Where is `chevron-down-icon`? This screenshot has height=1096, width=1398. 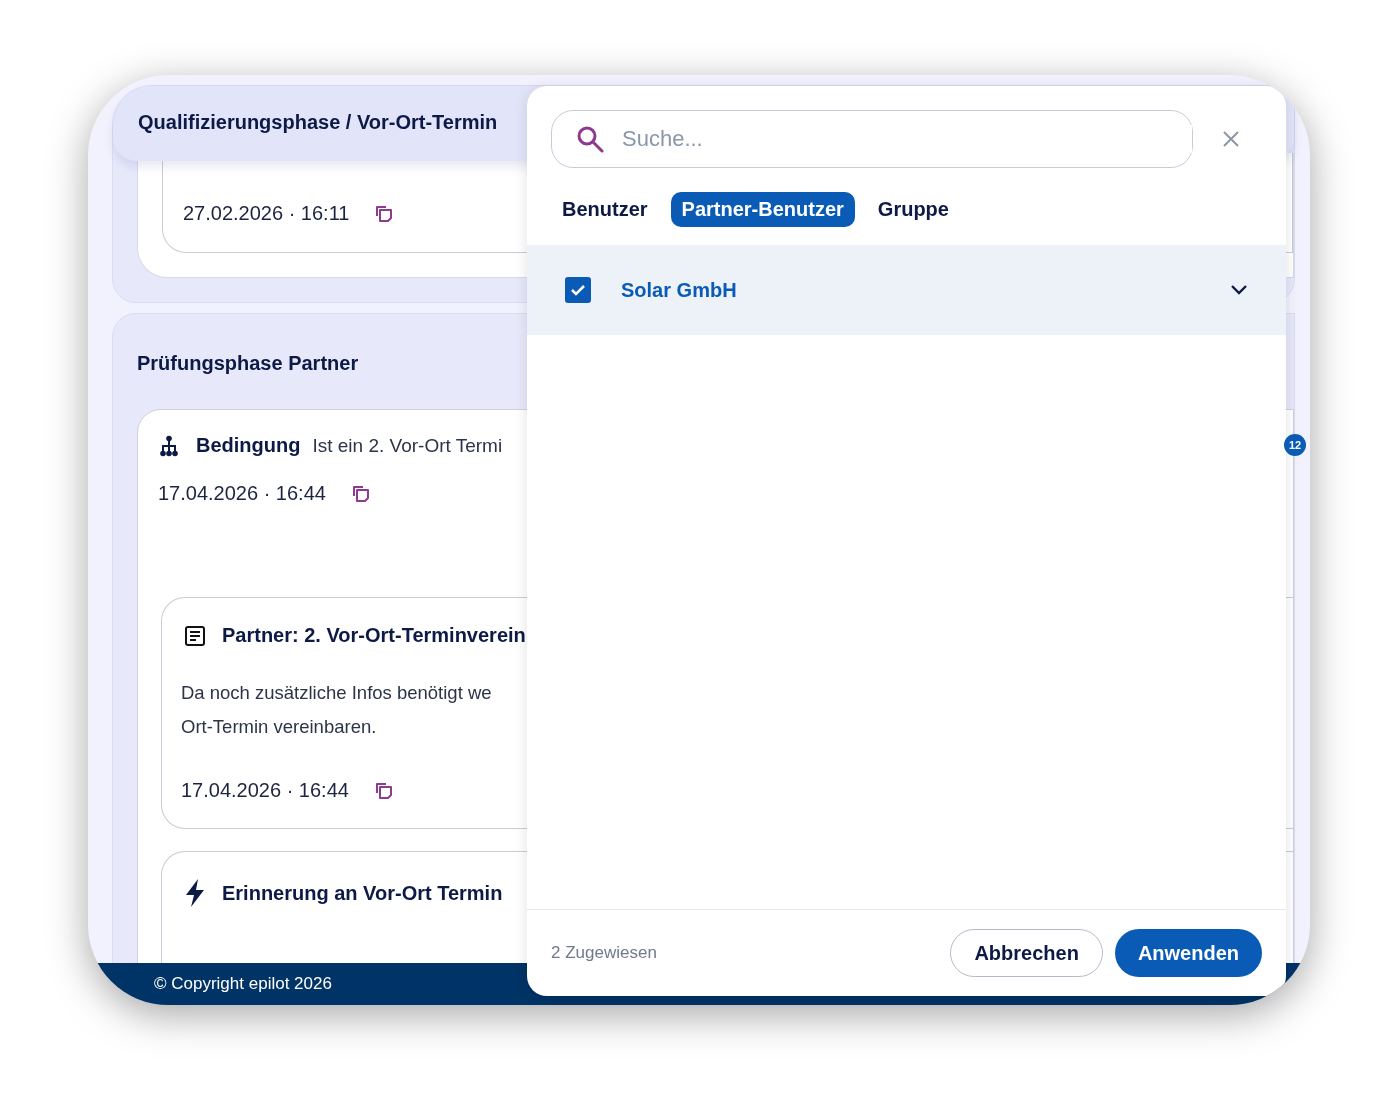 chevron-down-icon is located at coordinates (1239, 290).